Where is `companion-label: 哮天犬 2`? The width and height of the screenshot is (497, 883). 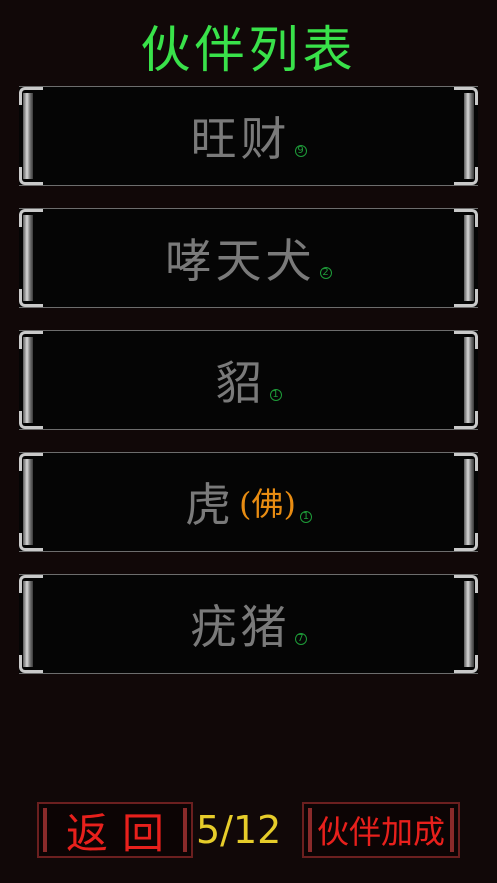 companion-label: 哮天犬 2 is located at coordinates (248, 258).